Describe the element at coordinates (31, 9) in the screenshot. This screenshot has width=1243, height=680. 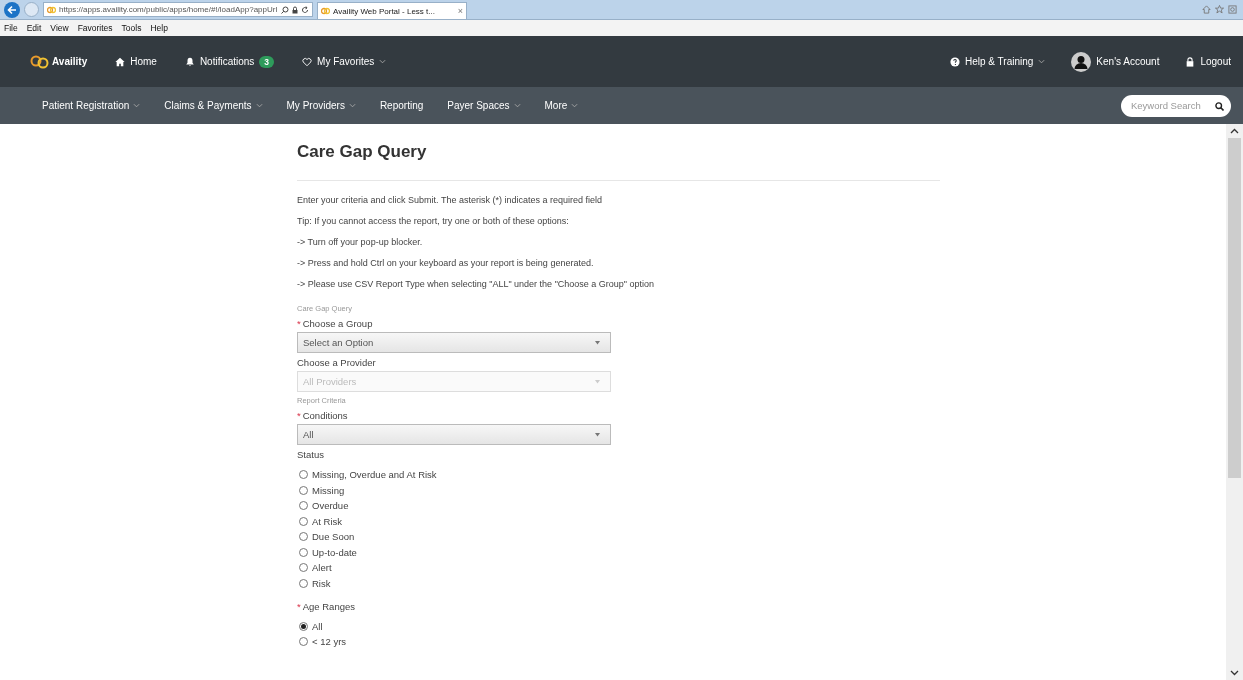
I see `forward-button` at that location.